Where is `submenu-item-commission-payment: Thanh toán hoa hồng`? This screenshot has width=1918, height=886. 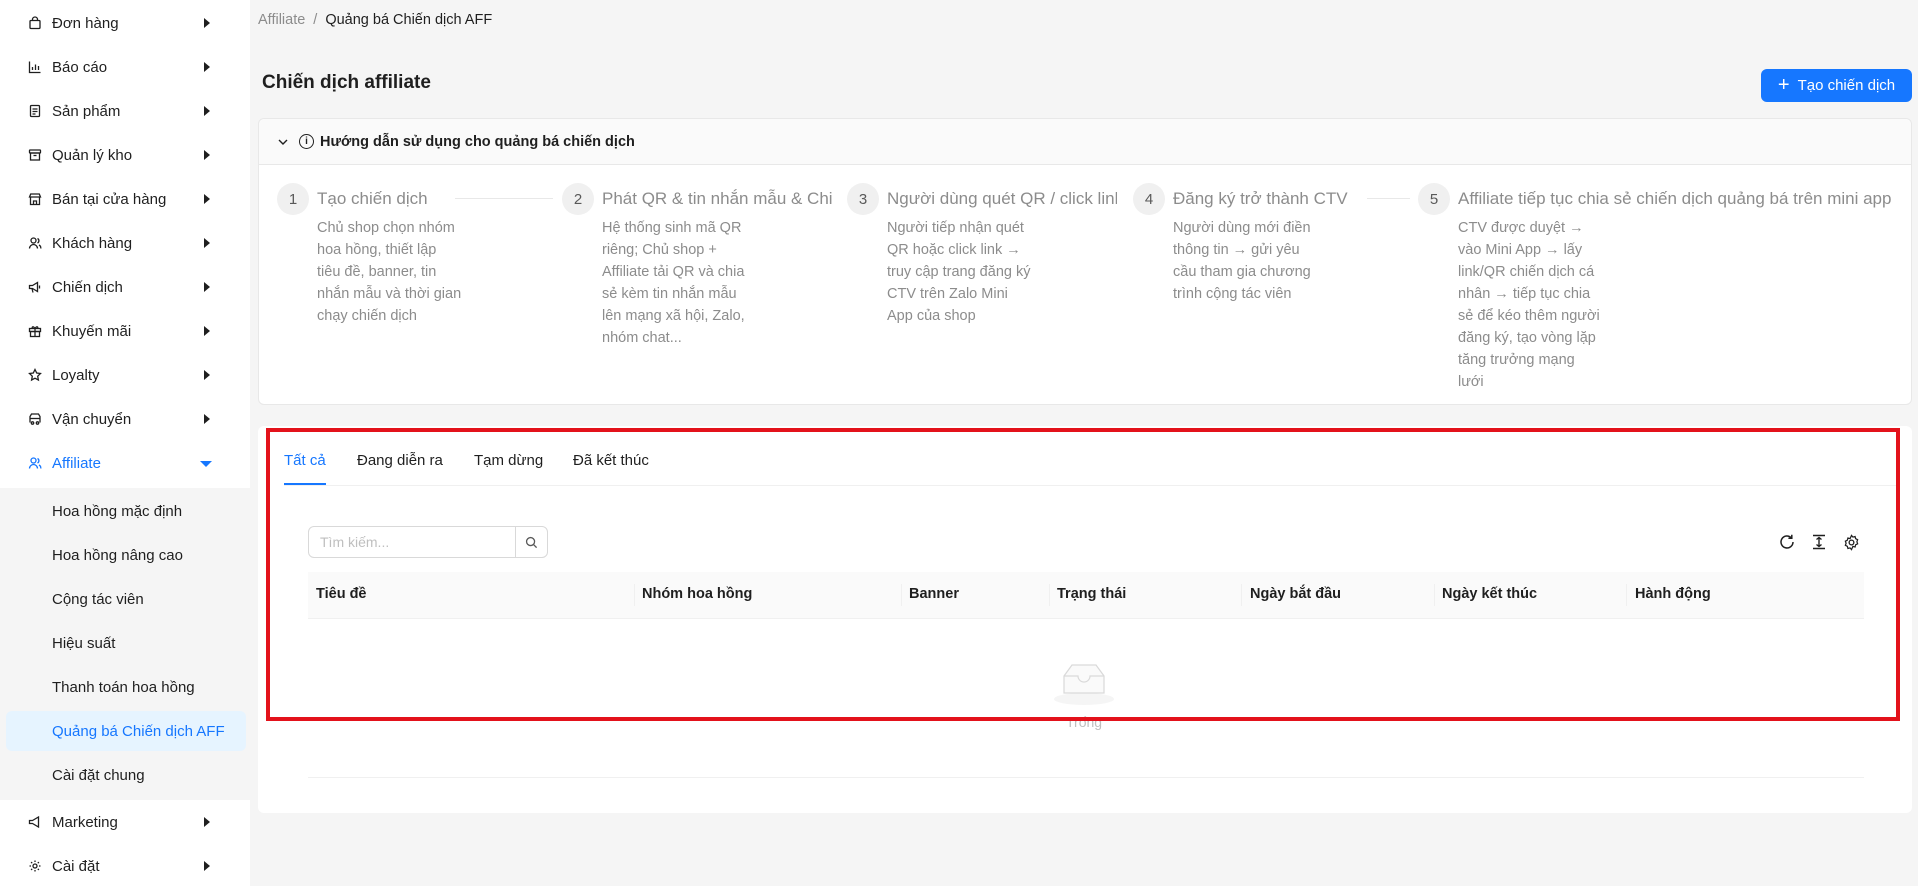 submenu-item-commission-payment: Thanh toán hoa hồng is located at coordinates (126, 687).